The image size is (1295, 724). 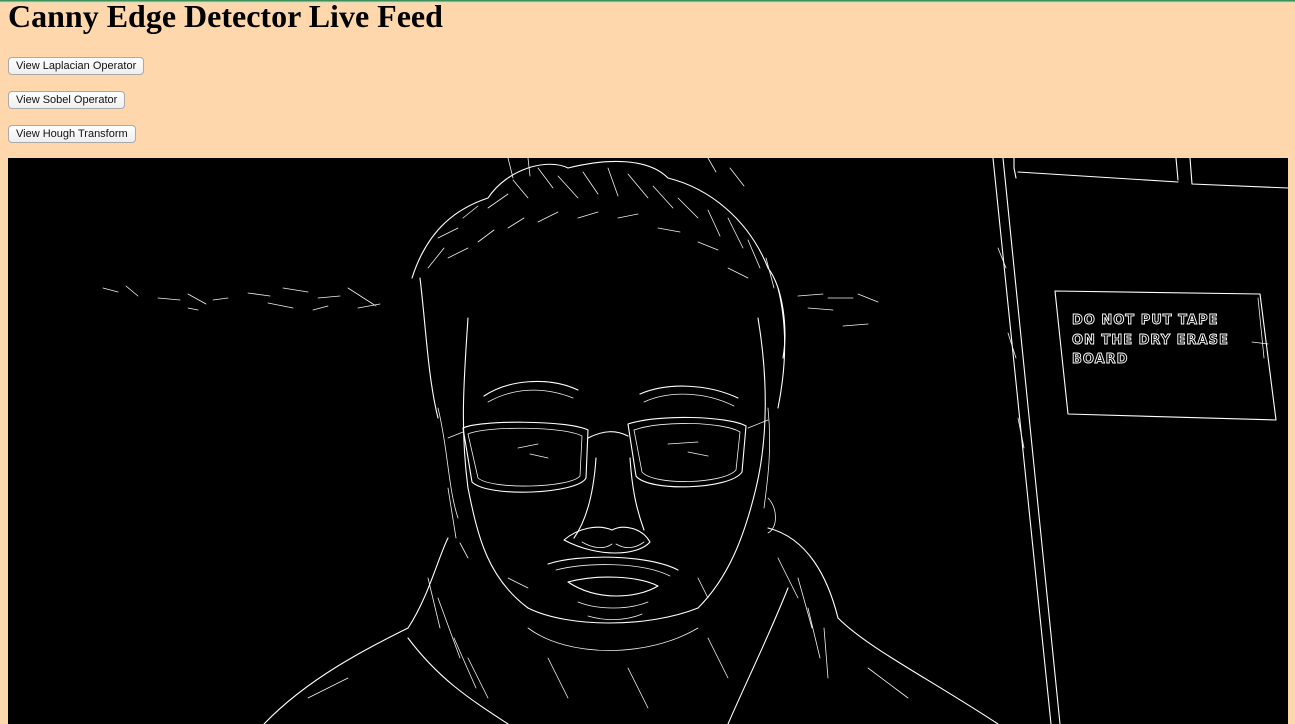 I want to click on hair-edges, so click(x=598, y=288).